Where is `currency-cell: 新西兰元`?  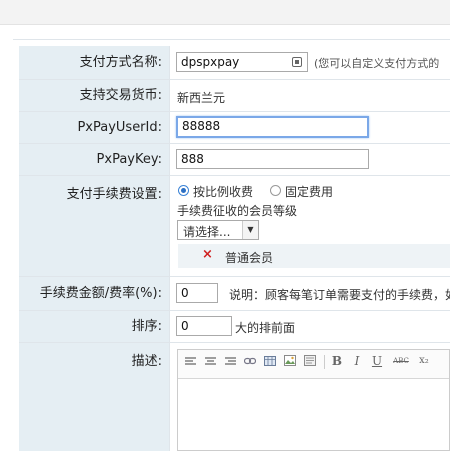 currency-cell: 新西兰元 is located at coordinates (310, 95).